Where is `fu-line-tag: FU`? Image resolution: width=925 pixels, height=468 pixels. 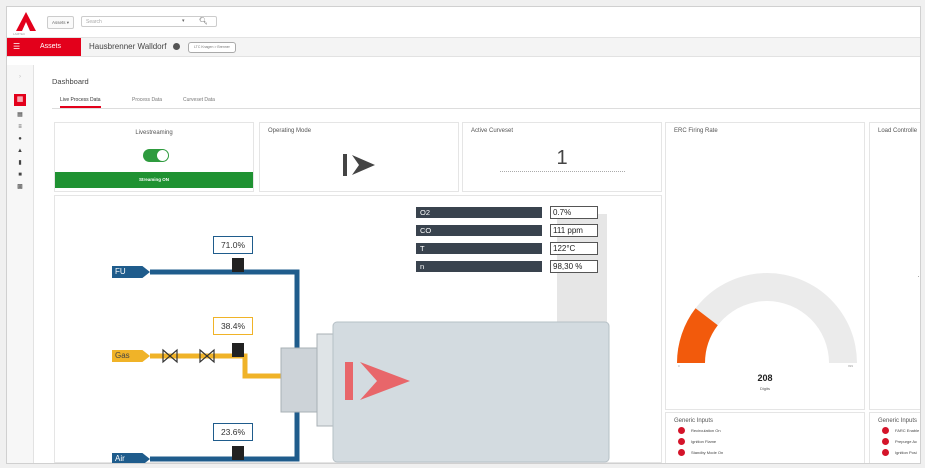
fu-line-tag: FU is located at coordinates (131, 272).